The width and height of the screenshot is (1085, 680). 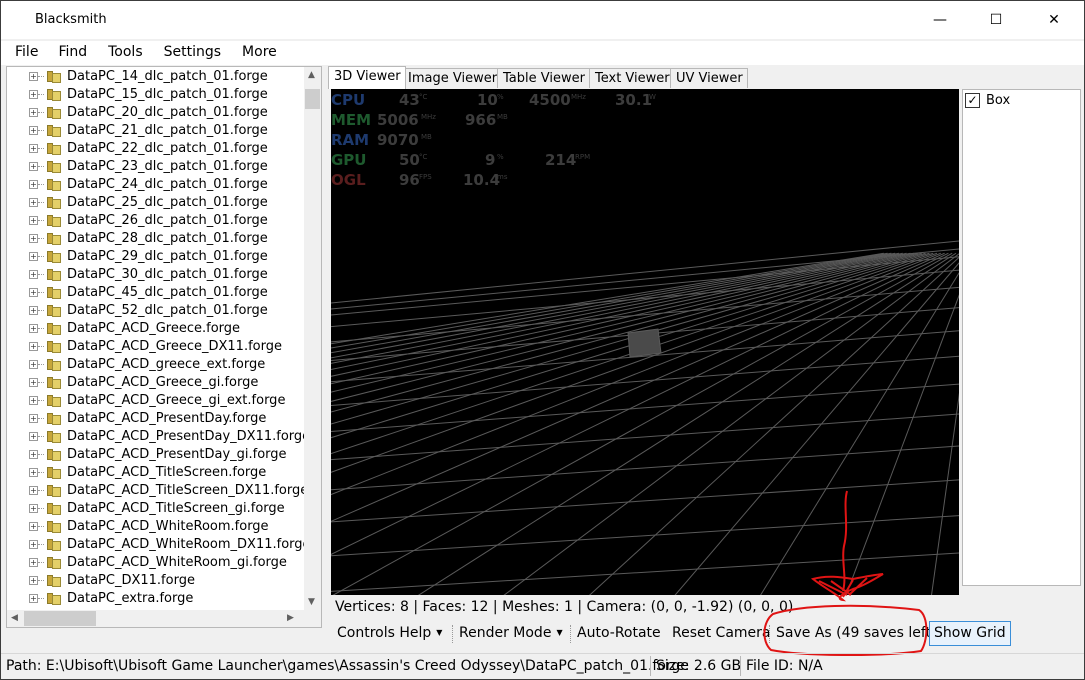 What do you see at coordinates (156, 113) in the screenshot?
I see `tree-item: + DataPC_20_dlc_patch_01.forge` at bounding box center [156, 113].